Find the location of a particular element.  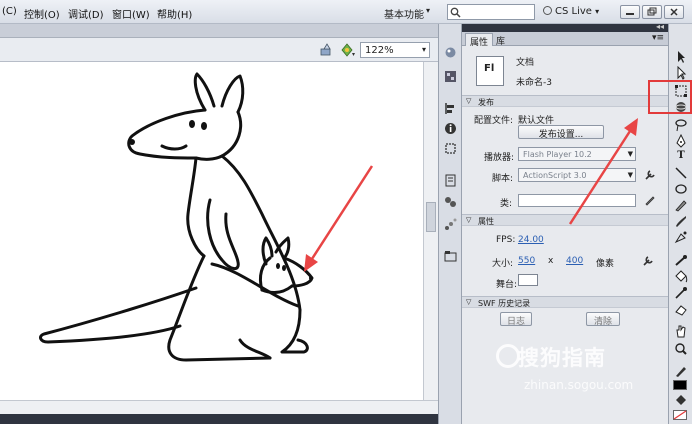

size-separator: x is located at coordinates (551, 261).